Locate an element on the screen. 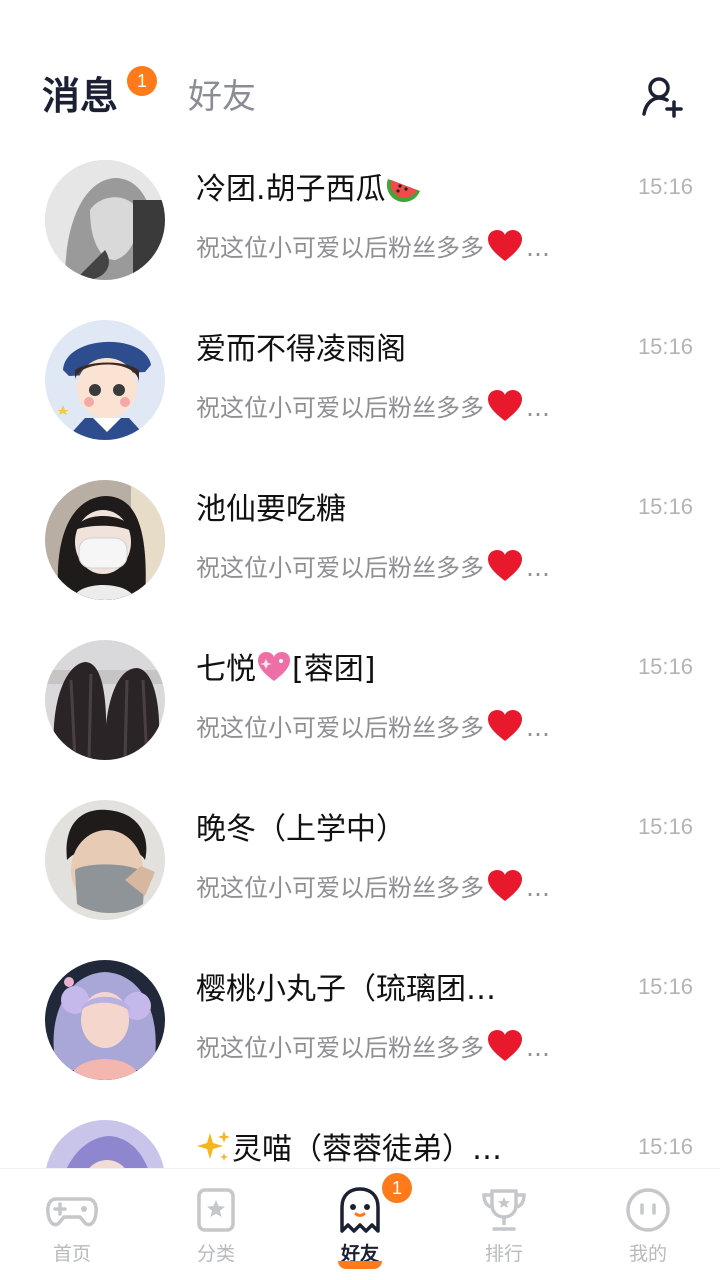  tab-ranking-label: 排行 is located at coordinates (503, 1254).